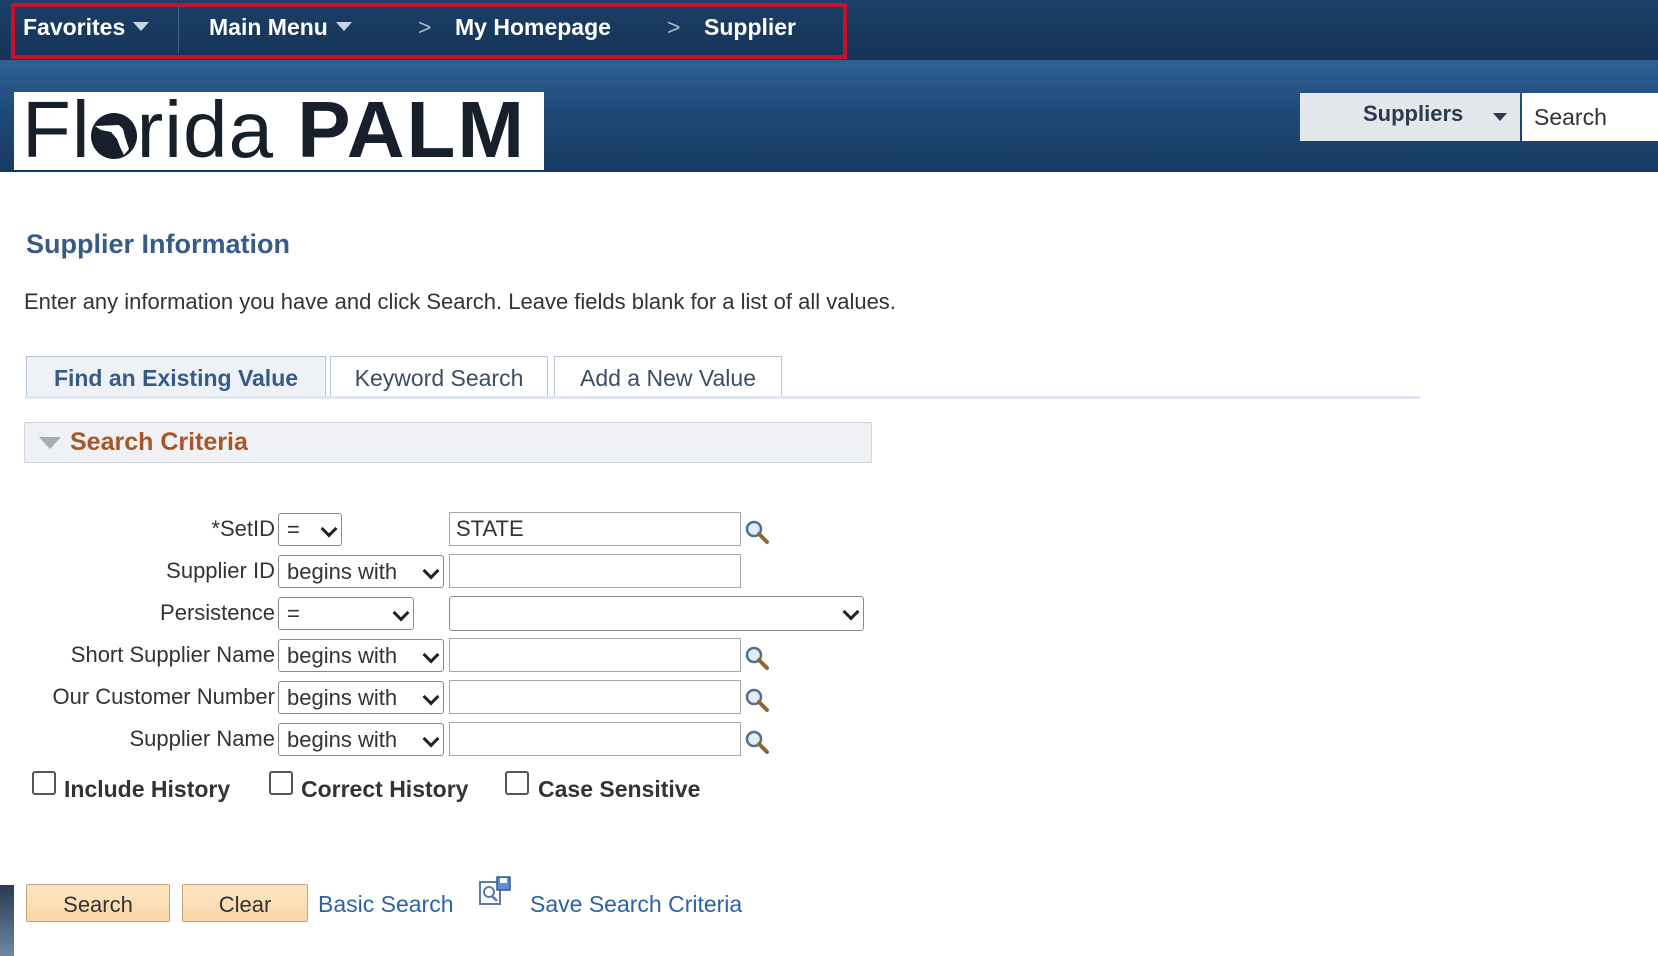 This screenshot has width=1658, height=956. Describe the element at coordinates (172, 654) in the screenshot. I see `short-supplier-name-label: Short Supplier Name` at that location.